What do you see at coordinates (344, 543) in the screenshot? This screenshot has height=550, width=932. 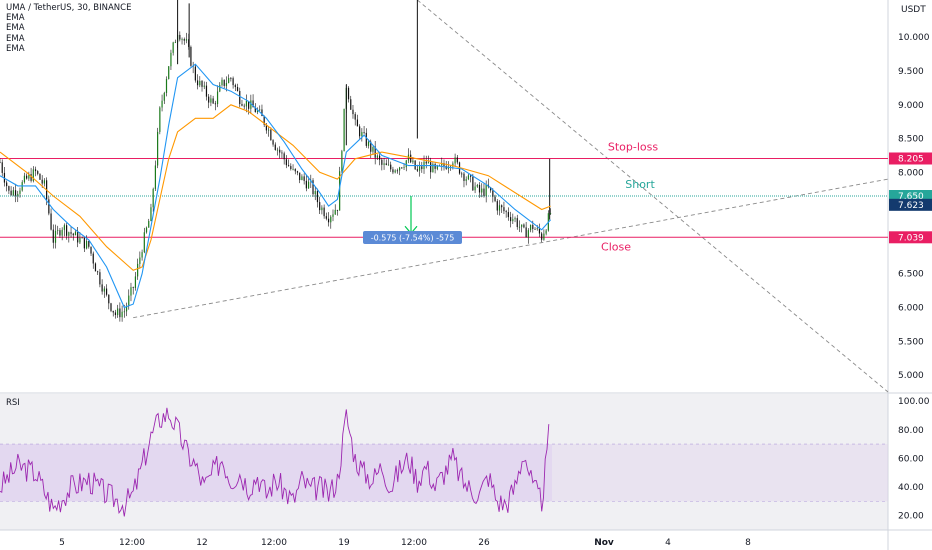 I see `time-tick-label: 19` at bounding box center [344, 543].